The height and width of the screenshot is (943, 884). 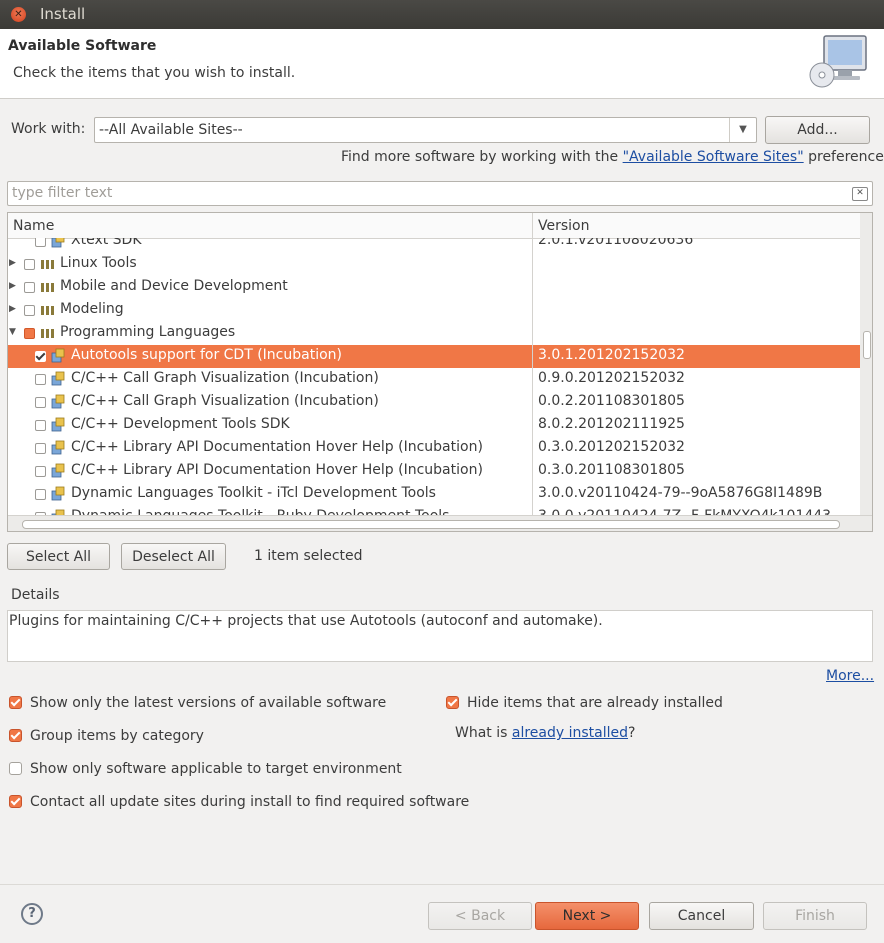 What do you see at coordinates (838, 61) in the screenshot?
I see `install-monitor-icon` at bounding box center [838, 61].